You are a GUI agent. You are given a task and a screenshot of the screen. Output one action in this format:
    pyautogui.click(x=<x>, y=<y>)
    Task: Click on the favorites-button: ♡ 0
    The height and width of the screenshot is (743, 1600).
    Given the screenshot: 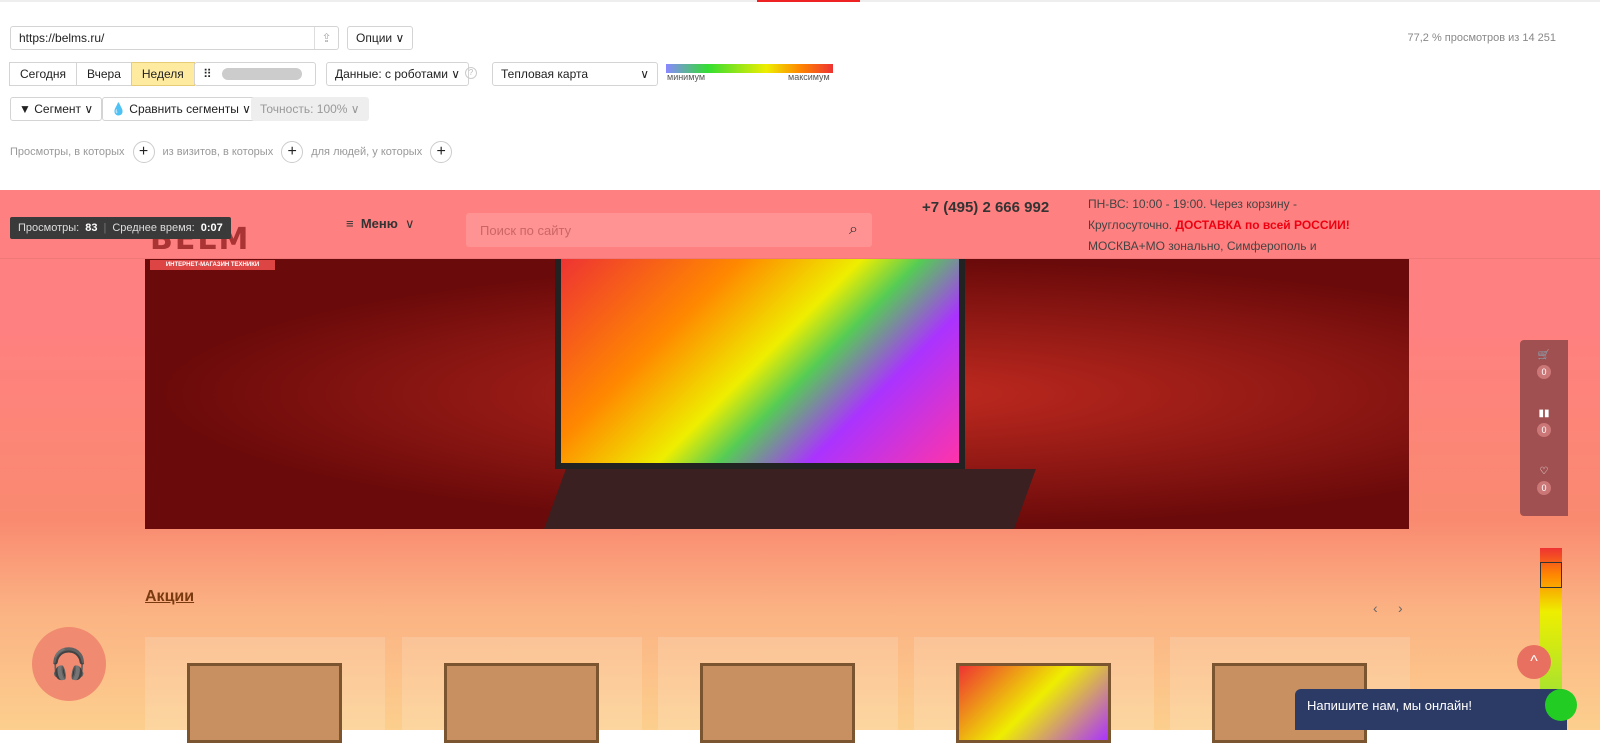 What is the action you would take?
    pyautogui.click(x=1544, y=495)
    